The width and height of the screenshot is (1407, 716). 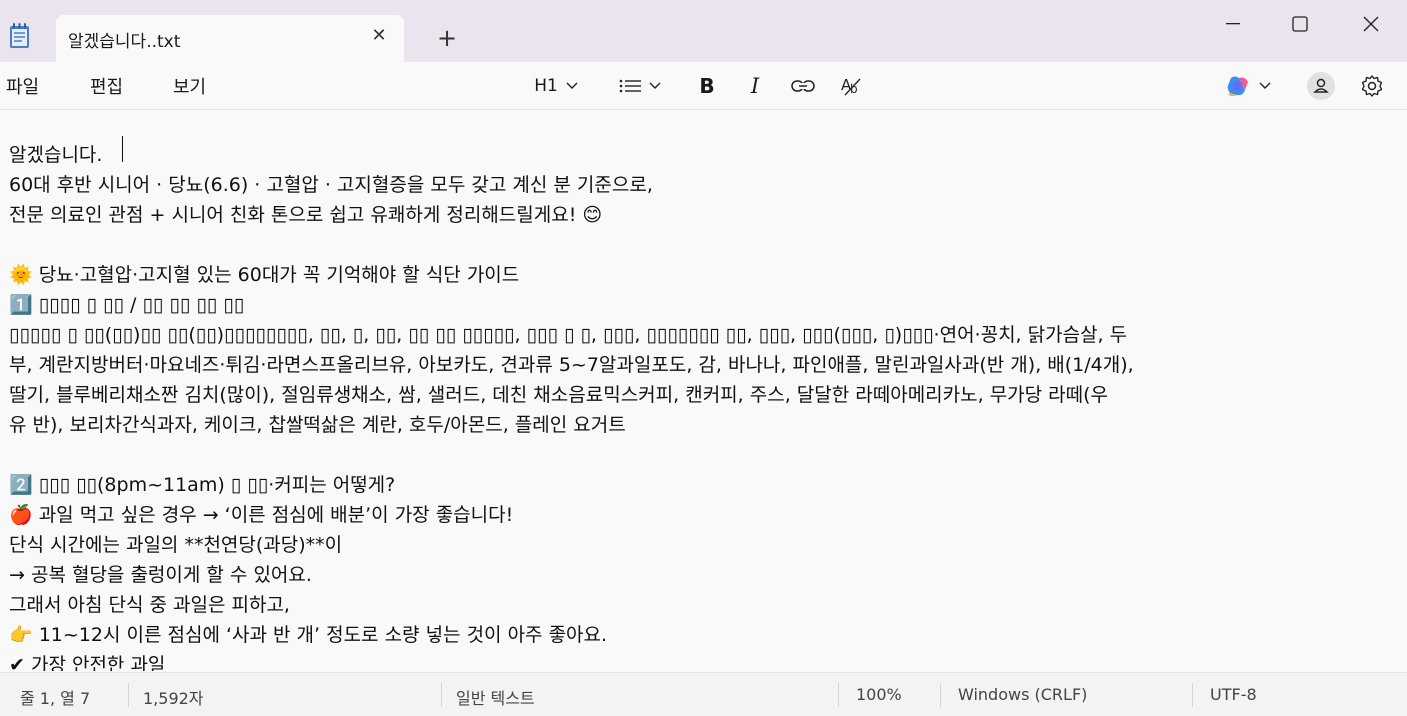 I want to click on close-icon, so click(x=1371, y=24).